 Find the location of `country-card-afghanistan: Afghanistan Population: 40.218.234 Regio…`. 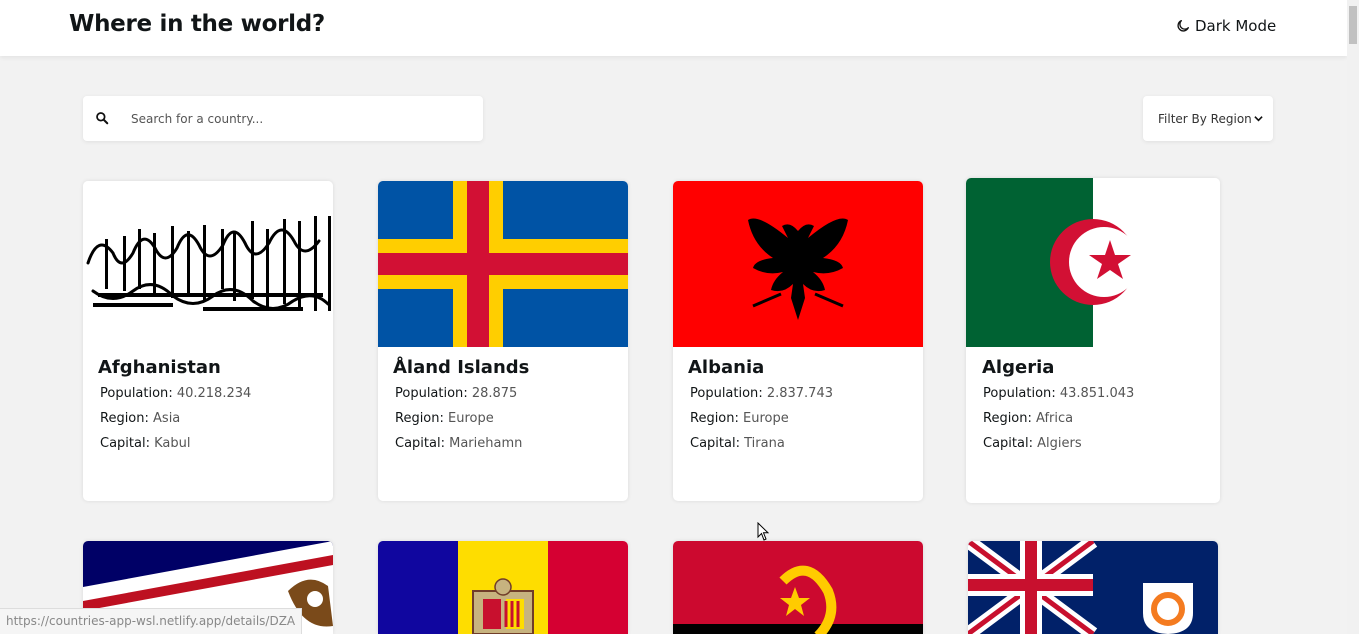

country-card-afghanistan: Afghanistan Population: 40.218.234 Regio… is located at coordinates (208, 341).